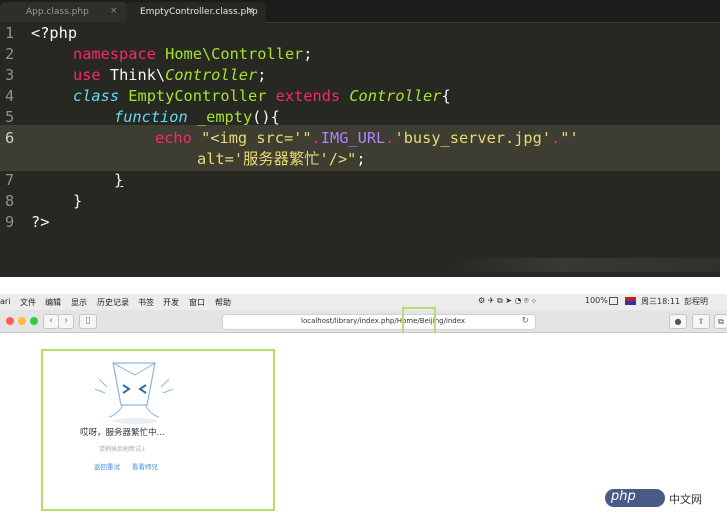  I want to click on menu-edit: 编辑, so click(53, 302).